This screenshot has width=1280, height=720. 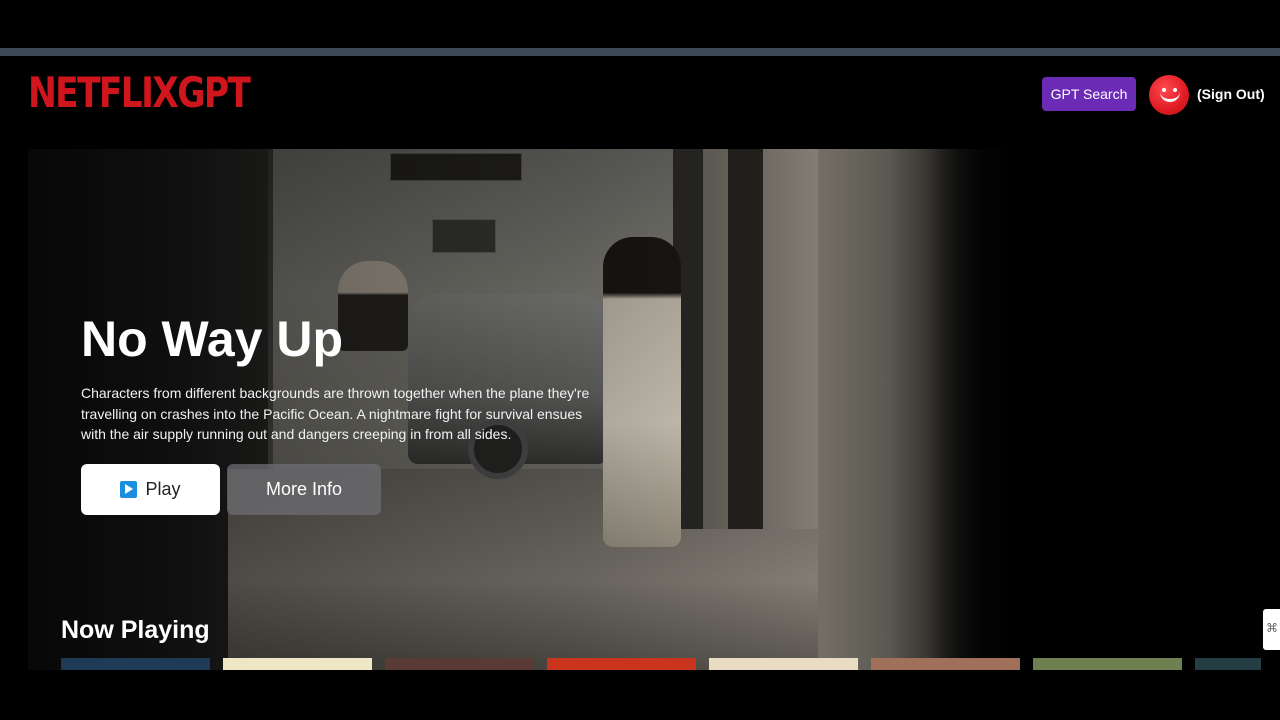 What do you see at coordinates (129, 489) in the screenshot?
I see `play-icon` at bounding box center [129, 489].